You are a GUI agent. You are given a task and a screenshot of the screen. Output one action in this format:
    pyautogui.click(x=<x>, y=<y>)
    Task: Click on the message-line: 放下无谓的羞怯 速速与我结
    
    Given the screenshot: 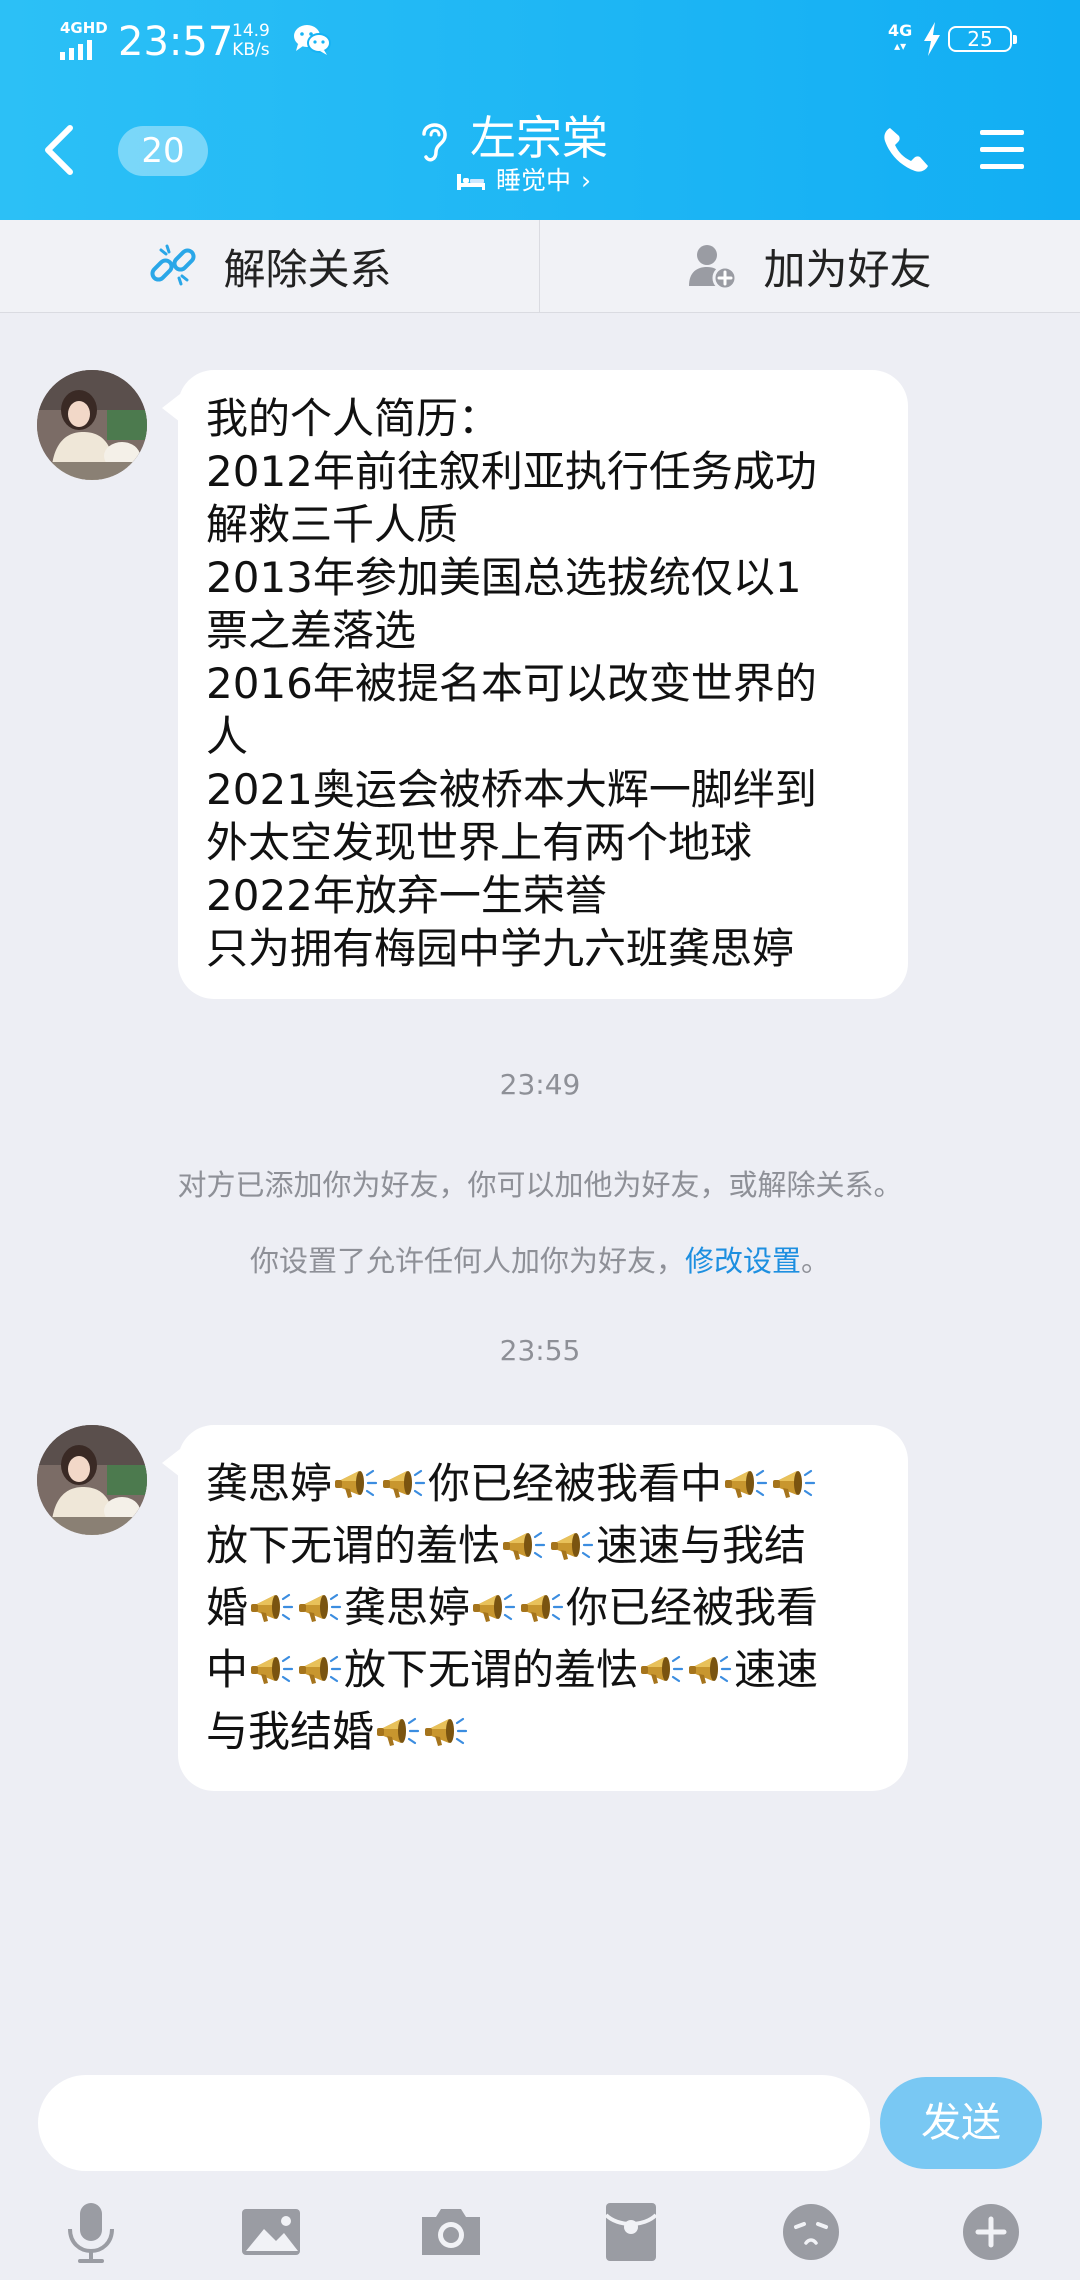 What is the action you would take?
    pyautogui.click(x=543, y=1546)
    